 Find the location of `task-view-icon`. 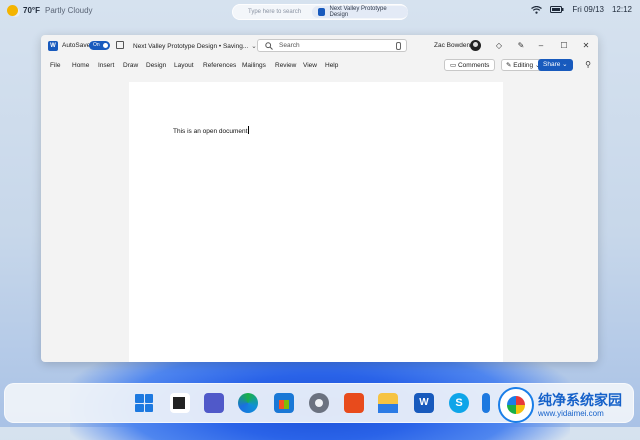

task-view-icon is located at coordinates (180, 403).